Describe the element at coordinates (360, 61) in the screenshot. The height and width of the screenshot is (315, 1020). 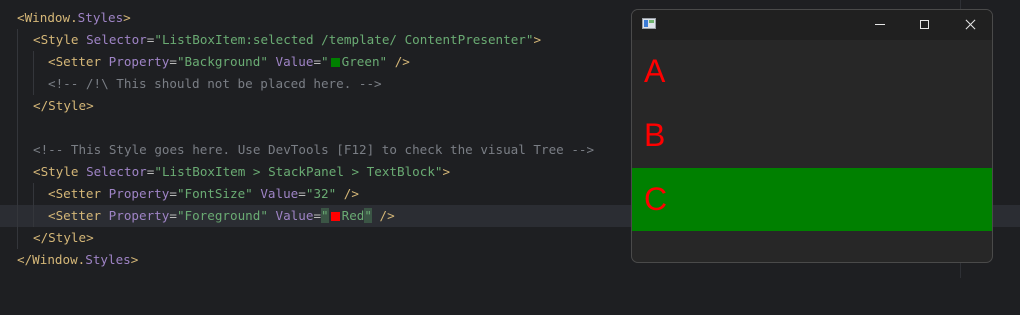
I see `token: Green` at that location.